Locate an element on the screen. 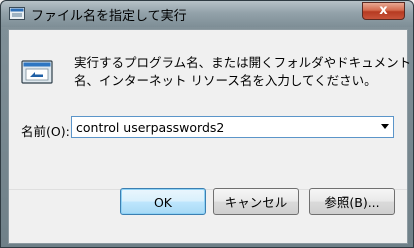 The height and width of the screenshot is (248, 414). close-icon: x is located at coordinates (383, 10).